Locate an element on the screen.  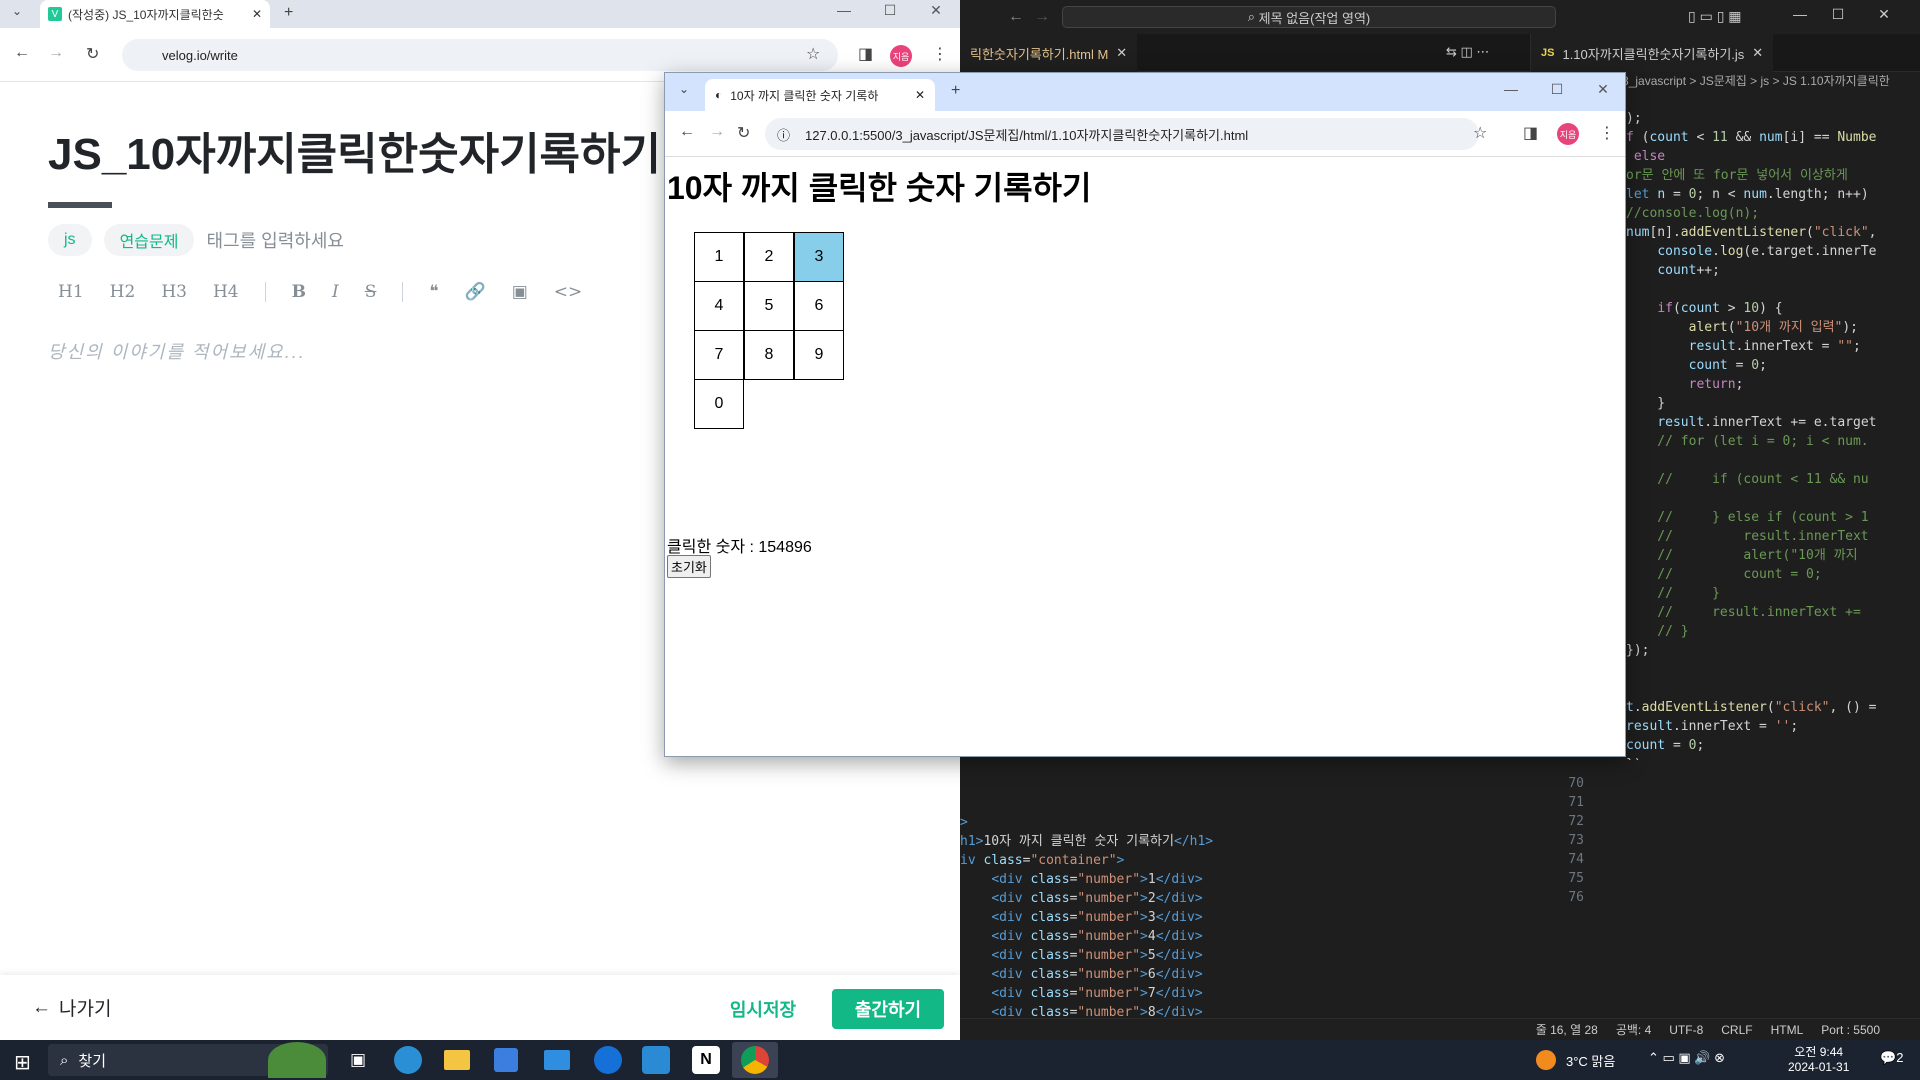
js-file-tab: JS 1.10자까지클릭한숫자기록하기.js ✕ is located at coordinates (1652, 53).